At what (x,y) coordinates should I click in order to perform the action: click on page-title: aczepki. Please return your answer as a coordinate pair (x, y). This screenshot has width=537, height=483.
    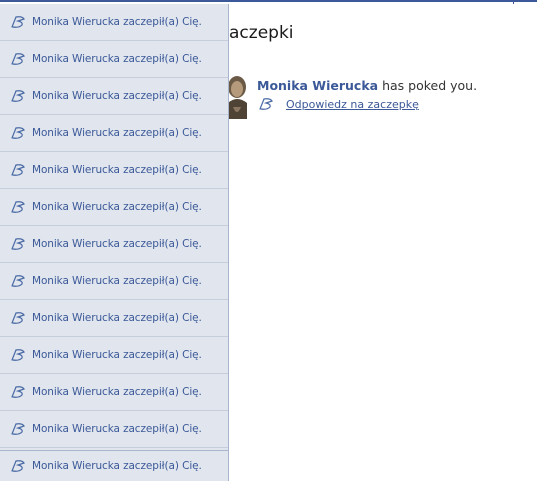
    Looking at the image, I should click on (261, 33).